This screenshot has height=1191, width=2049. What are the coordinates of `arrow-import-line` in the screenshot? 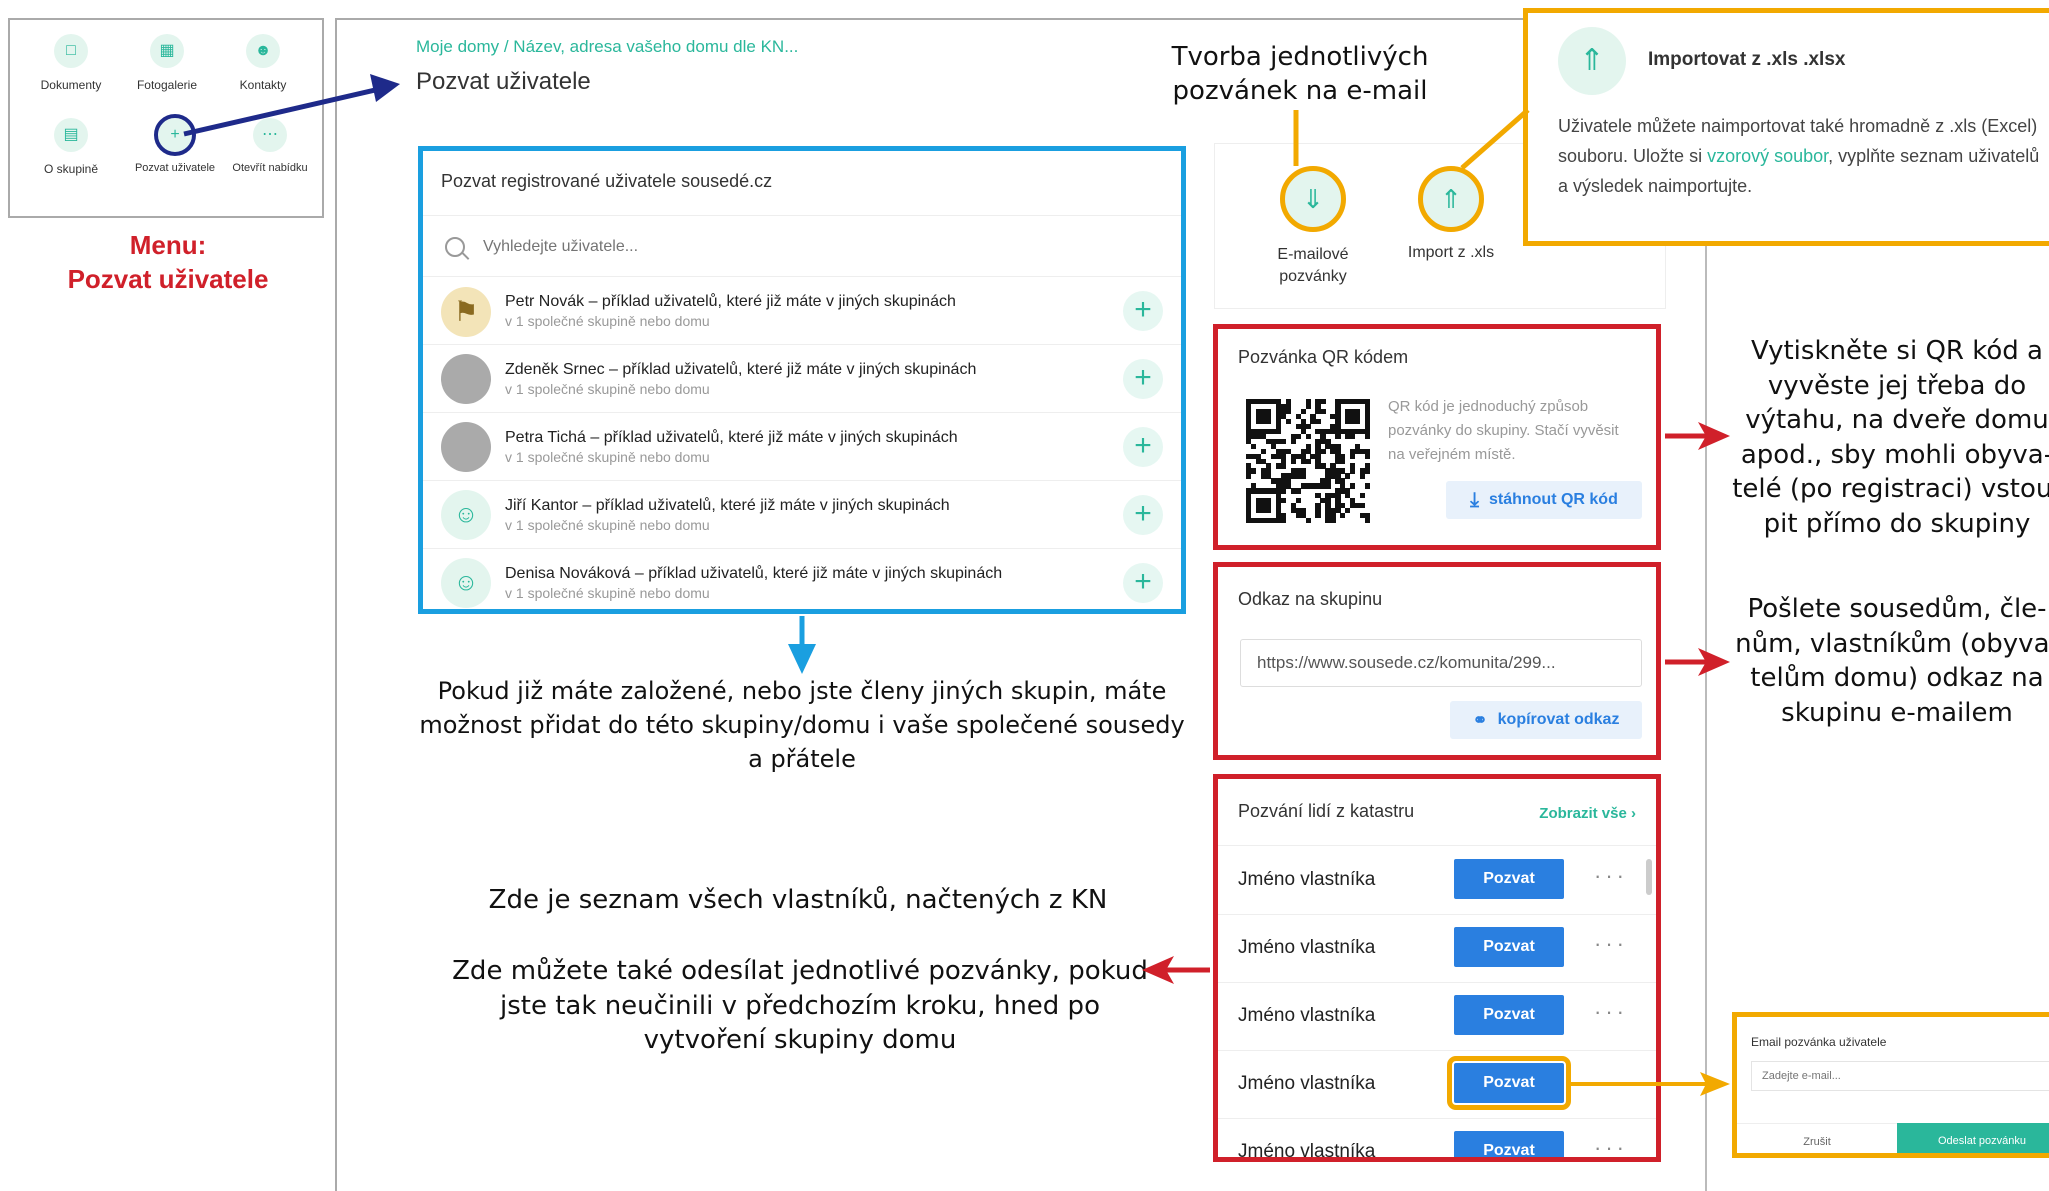 It's located at (1495, 139).